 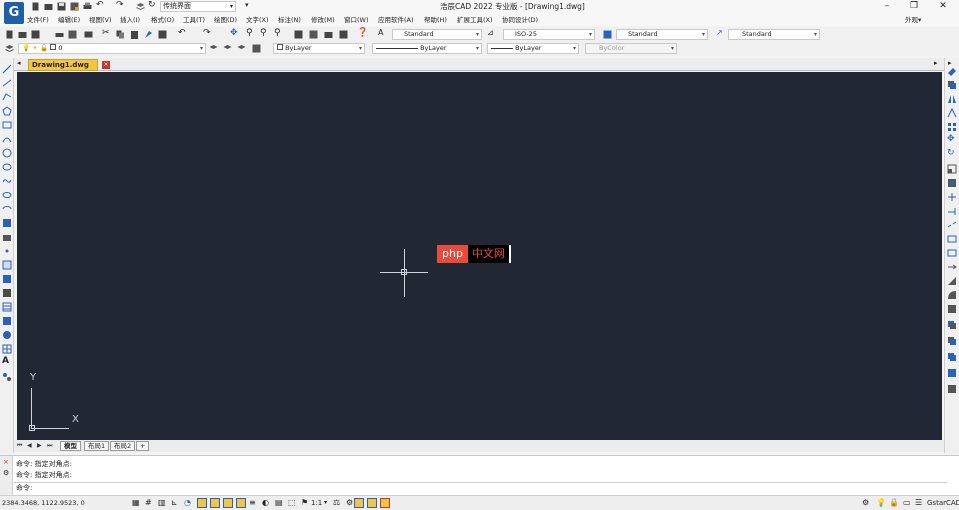 What do you see at coordinates (952, 341) in the screenshot?
I see `draw-order-back-icon` at bounding box center [952, 341].